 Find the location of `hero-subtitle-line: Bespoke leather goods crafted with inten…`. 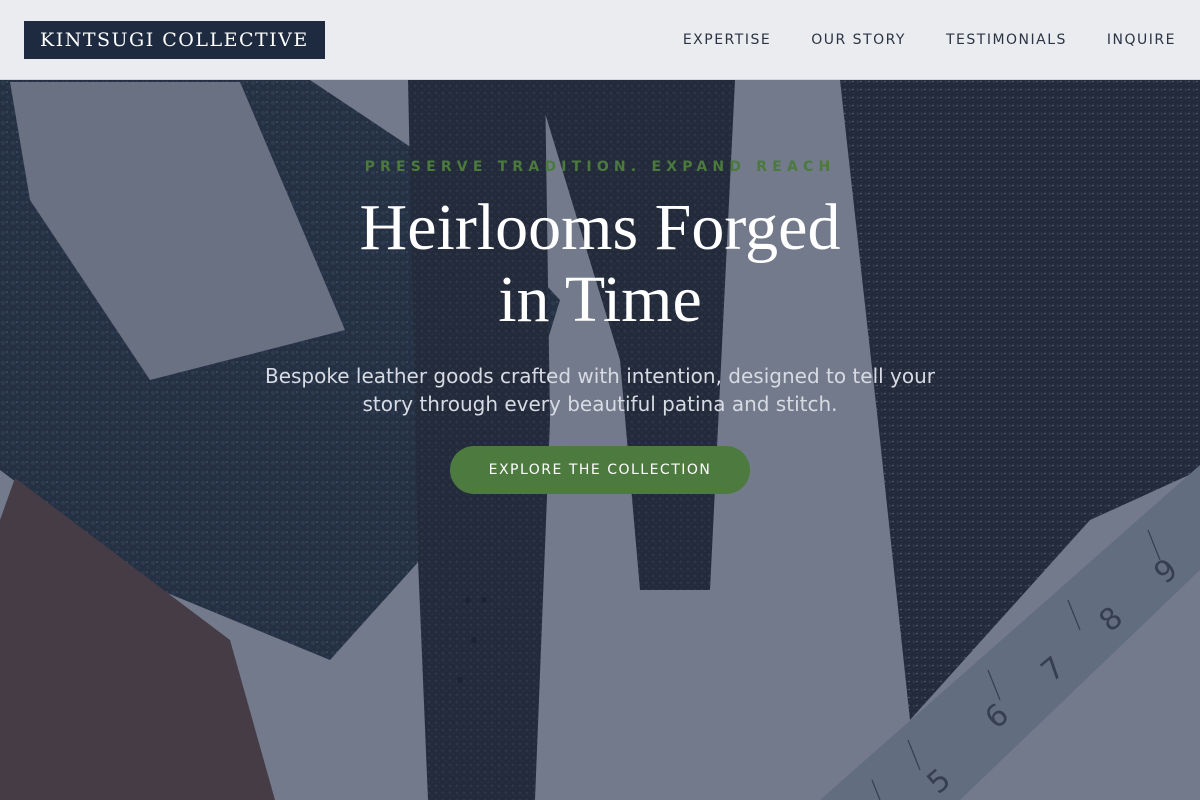

hero-subtitle-line: Bespoke leather goods crafted with inten… is located at coordinates (600, 376).